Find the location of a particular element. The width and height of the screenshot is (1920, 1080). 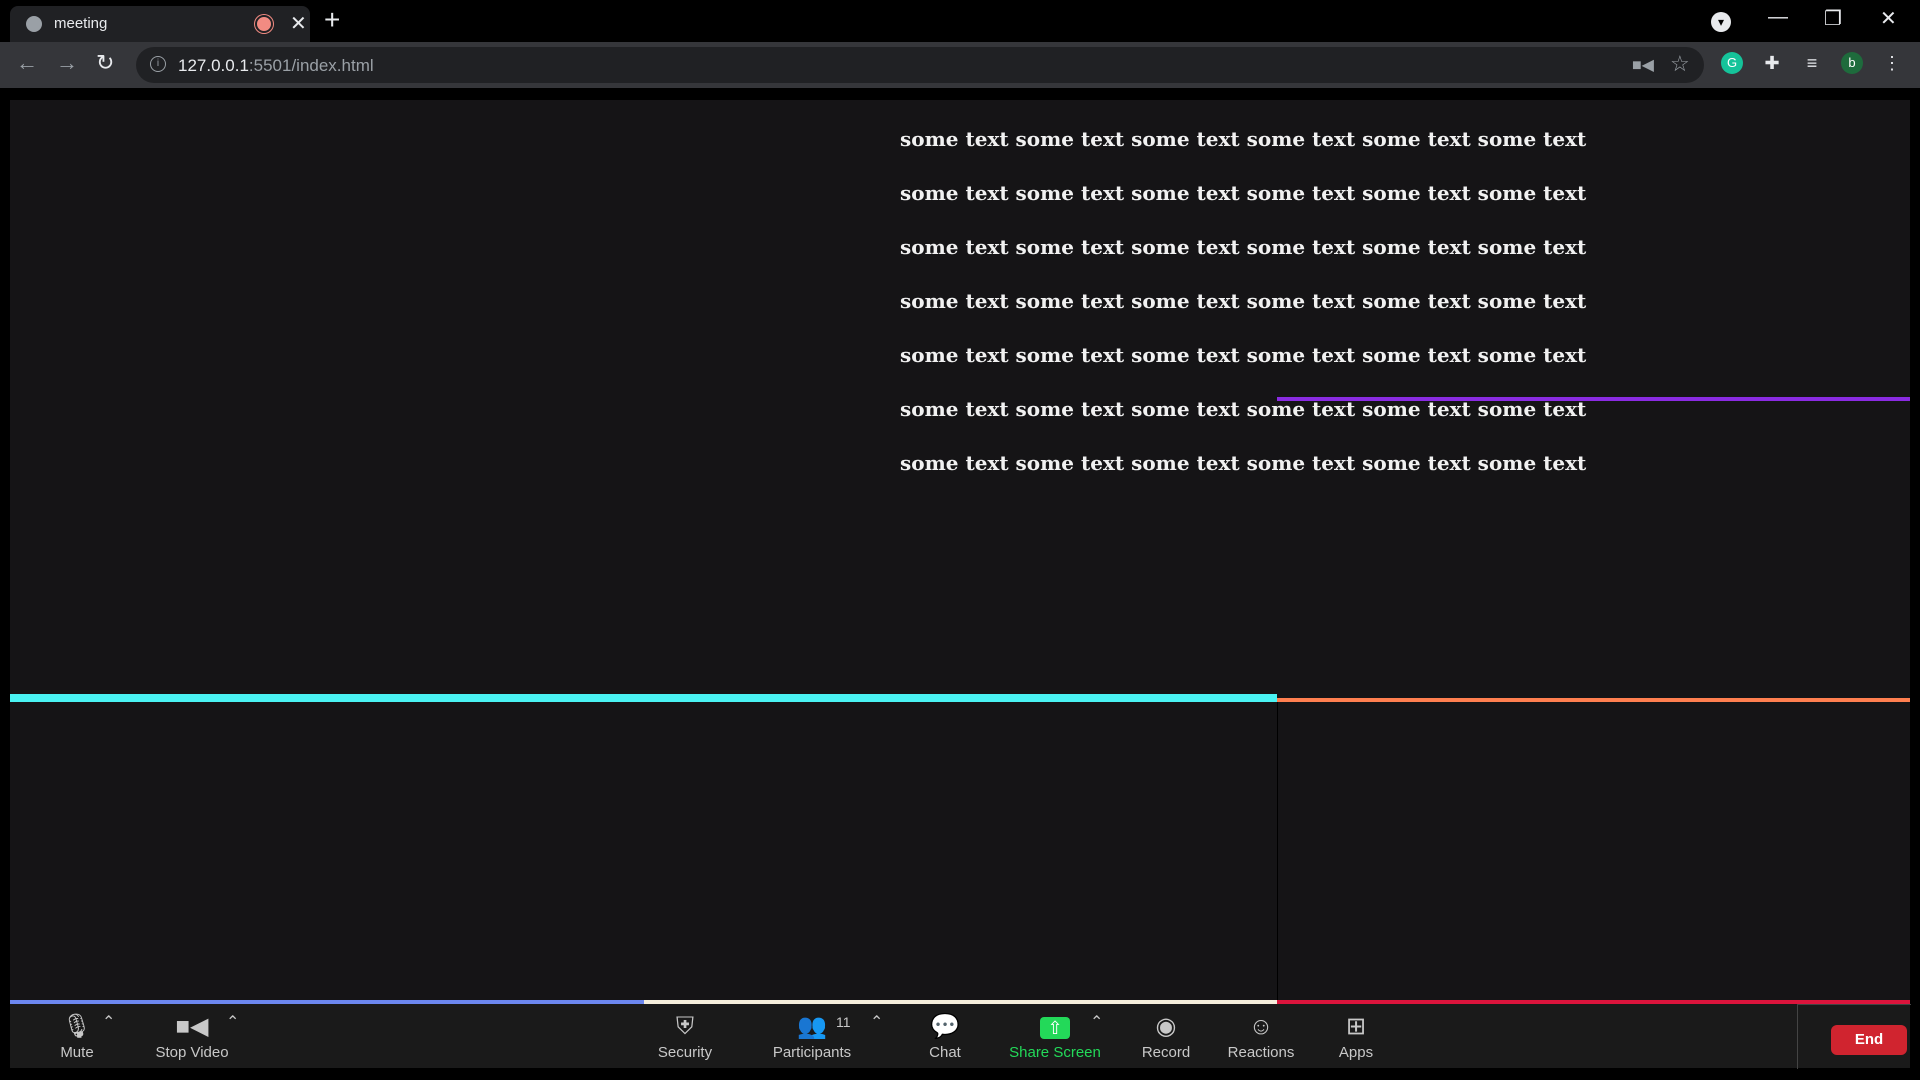

window-close-button: ✕ is located at coordinates (1888, 18).